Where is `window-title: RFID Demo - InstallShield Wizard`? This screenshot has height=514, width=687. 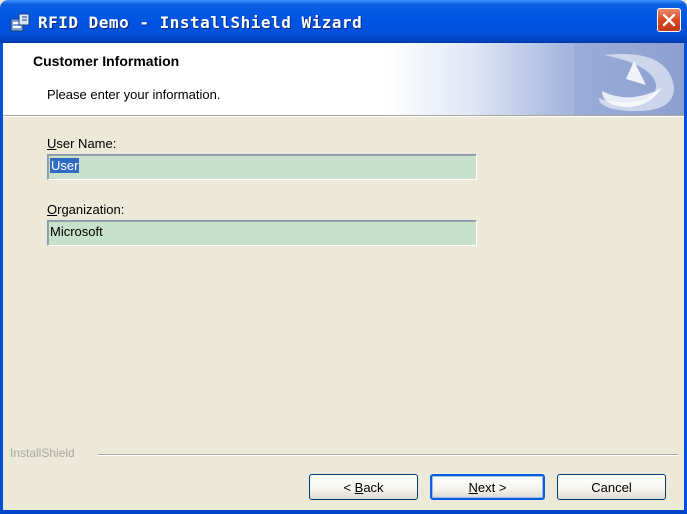 window-title: RFID Demo - InstallShield Wizard is located at coordinates (200, 22).